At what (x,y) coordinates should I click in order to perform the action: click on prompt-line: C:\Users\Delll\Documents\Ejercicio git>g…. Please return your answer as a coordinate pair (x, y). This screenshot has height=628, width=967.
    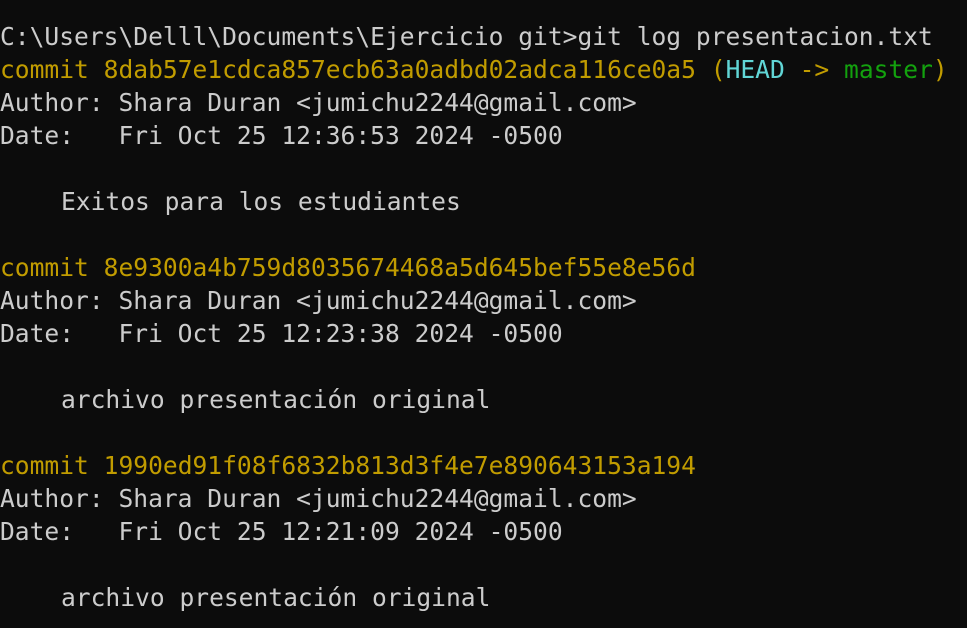
    Looking at the image, I should click on (466, 36).